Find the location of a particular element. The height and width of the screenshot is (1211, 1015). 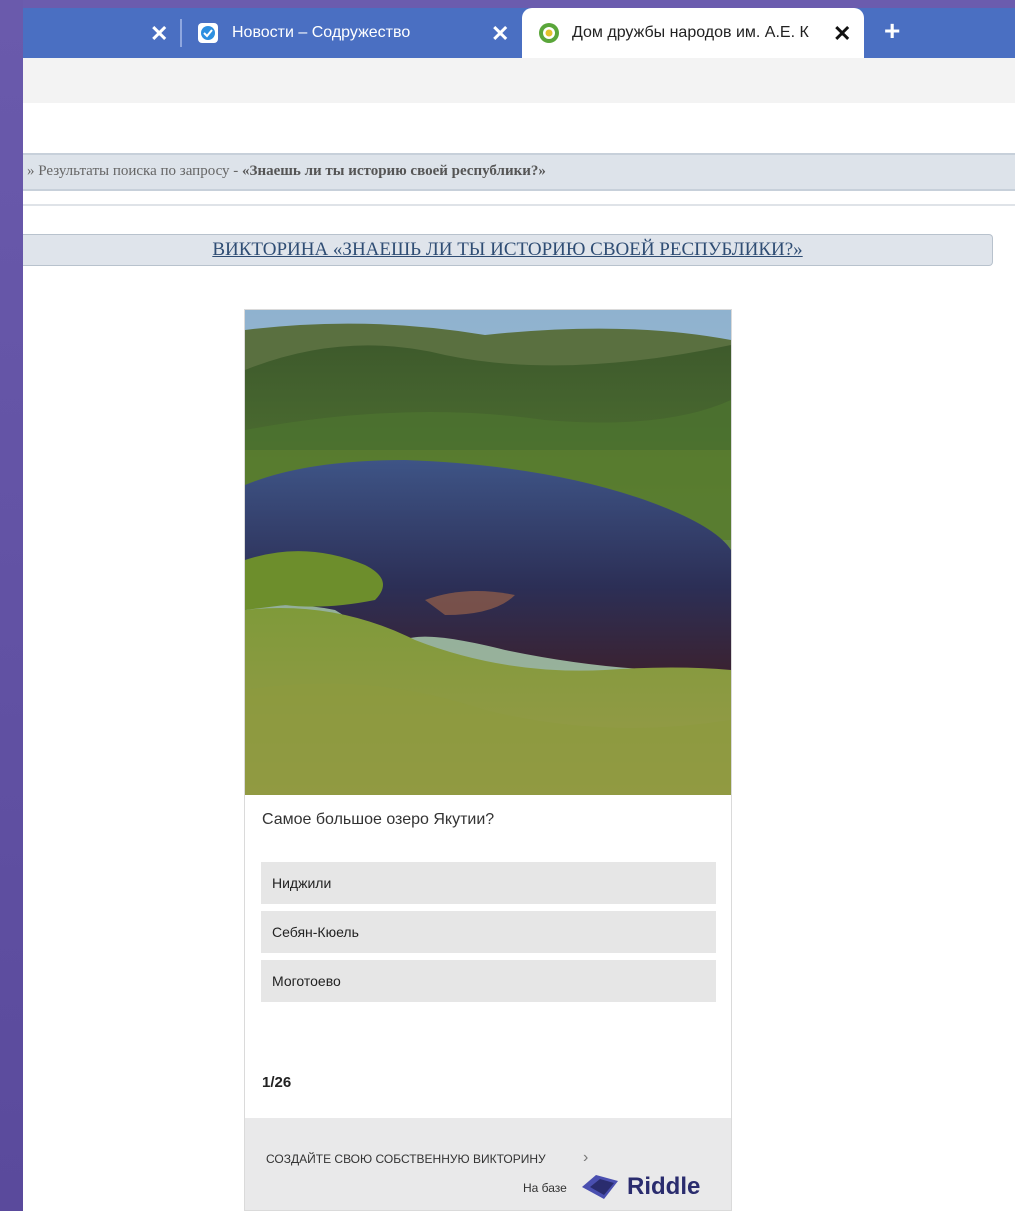

riddle-brand-name: Riddle is located at coordinates (663, 1187).